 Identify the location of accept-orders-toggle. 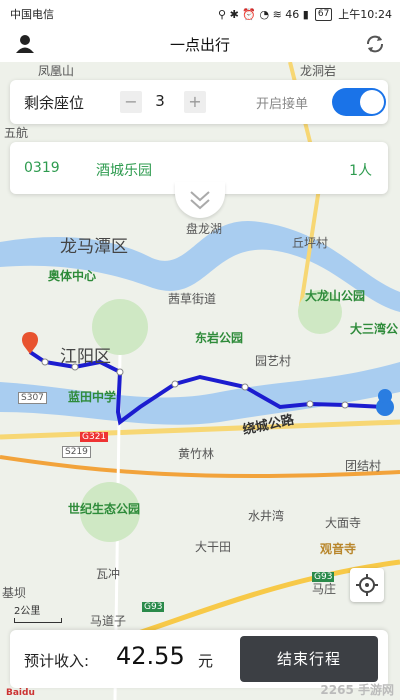
(359, 102).